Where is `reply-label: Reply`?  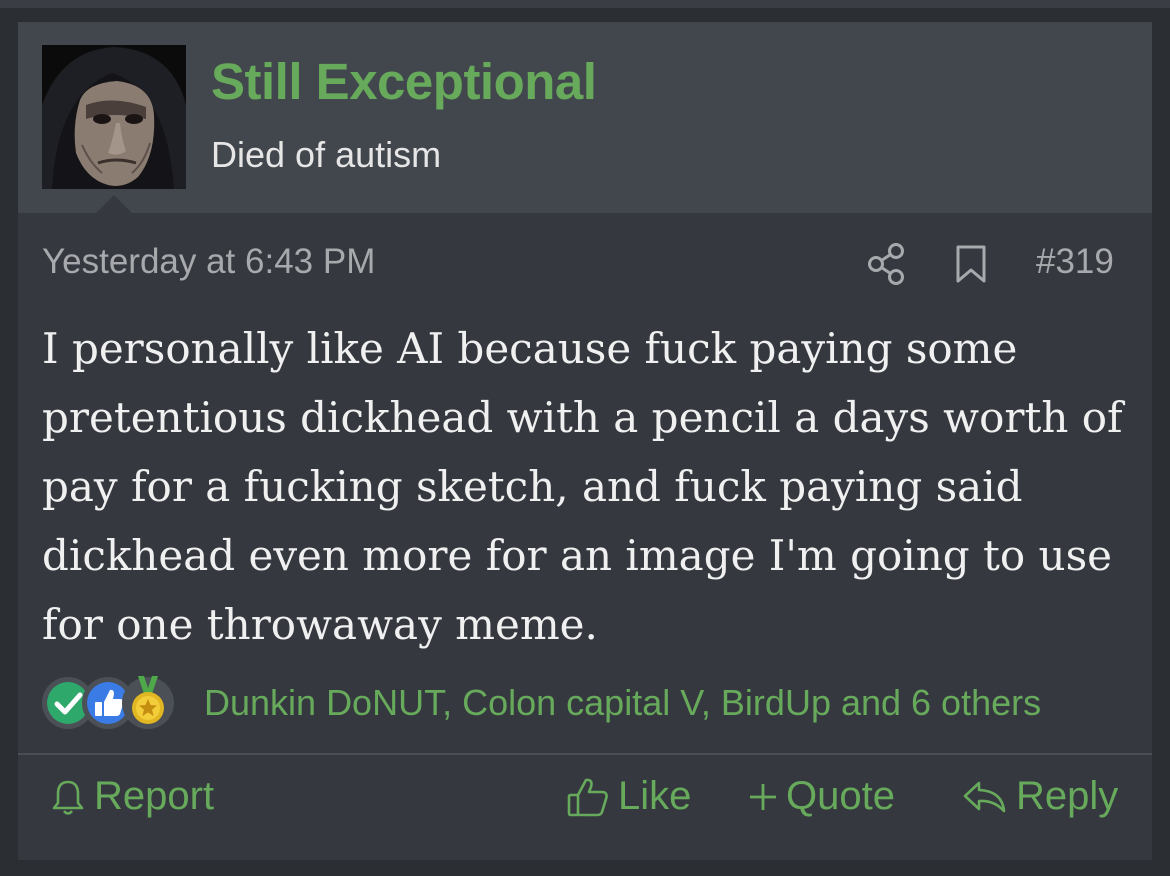 reply-label: Reply is located at coordinates (1067, 796).